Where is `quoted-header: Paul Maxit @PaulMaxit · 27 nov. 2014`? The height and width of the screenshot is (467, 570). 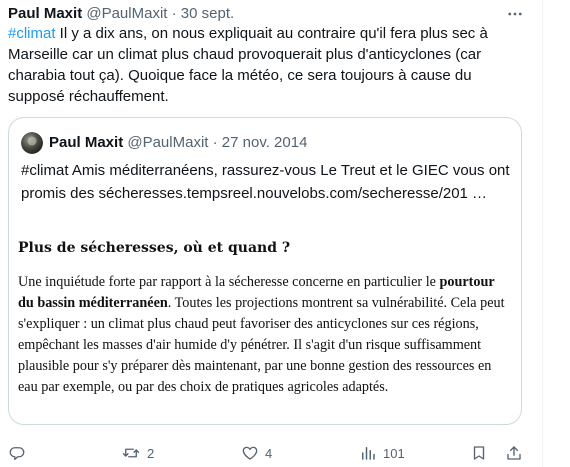
quoted-header: Paul Maxit @PaulMaxit · 27 nov. 2014 is located at coordinates (178, 143).